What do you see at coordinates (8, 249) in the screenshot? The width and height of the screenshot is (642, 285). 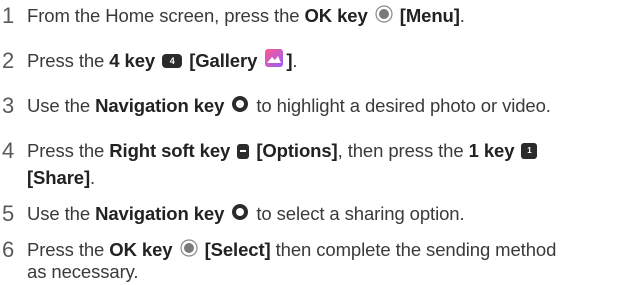 I see `step-number: 6` at bounding box center [8, 249].